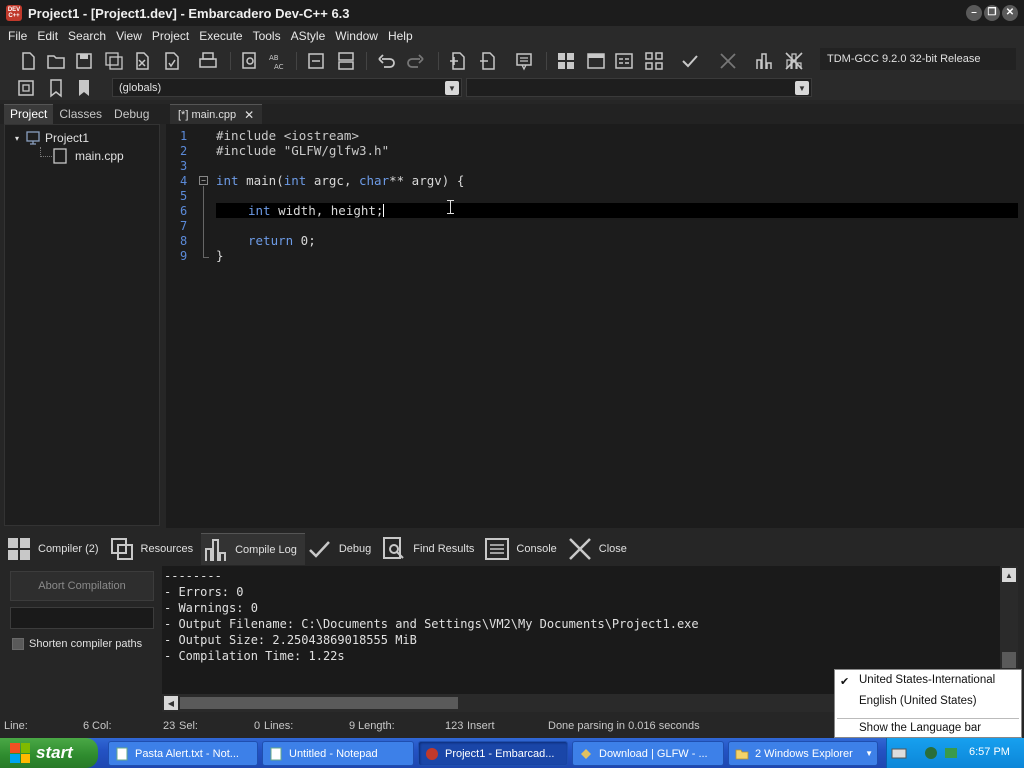  Describe the element at coordinates (184, 181) in the screenshot. I see `line-number: 4` at that location.